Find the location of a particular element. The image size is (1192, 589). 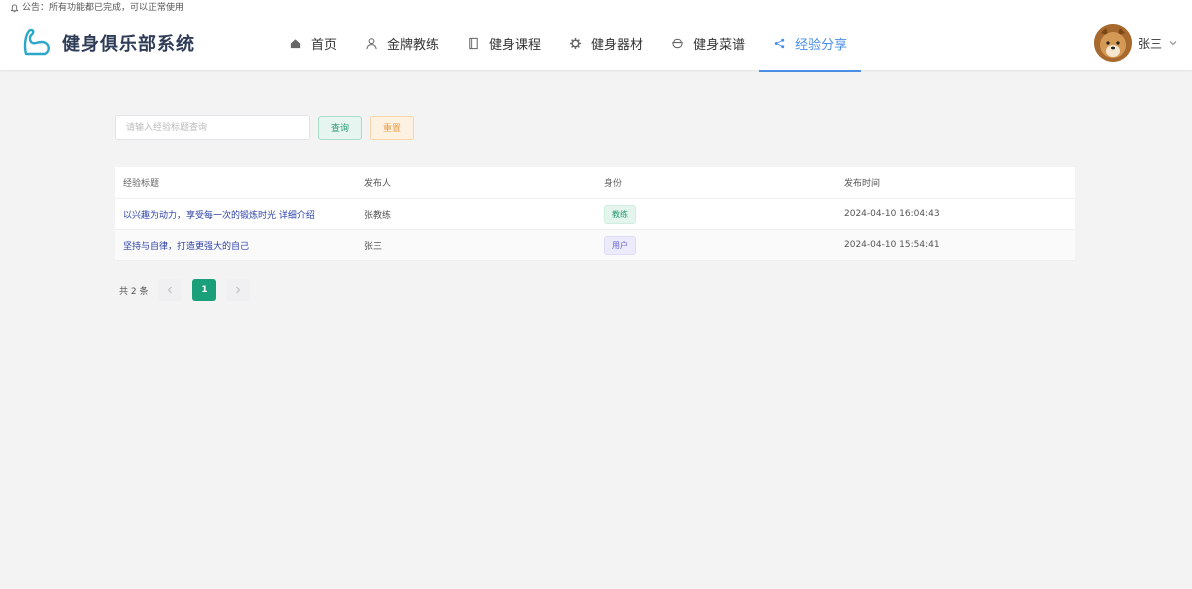

announcement-text: 公告：所有功能都已完成，可以正常使用 is located at coordinates (103, 8).